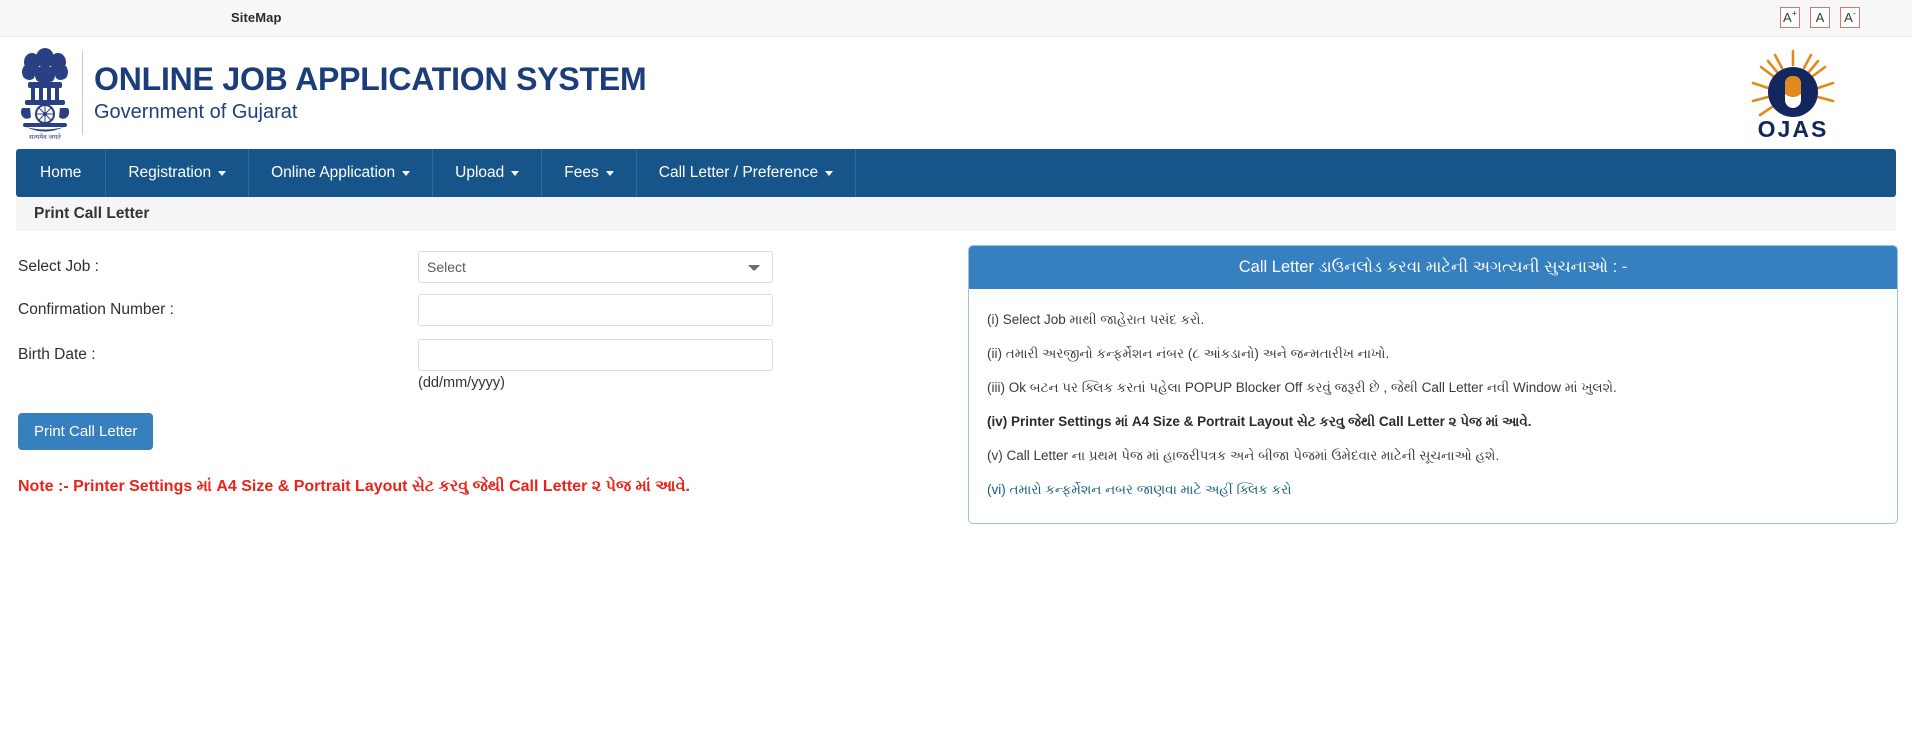 This screenshot has height=750, width=1912. Describe the element at coordinates (370, 79) in the screenshot. I see `site-title: ONLINE JOB APPLICATION SYSTEM` at that location.